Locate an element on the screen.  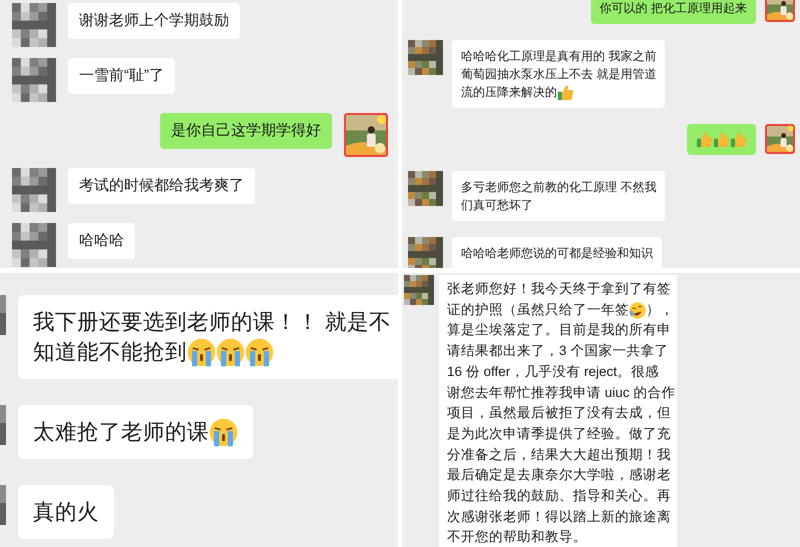
message-text: 最后确定是去康奈尔大学啦，感谢老 is located at coordinates (559, 475).